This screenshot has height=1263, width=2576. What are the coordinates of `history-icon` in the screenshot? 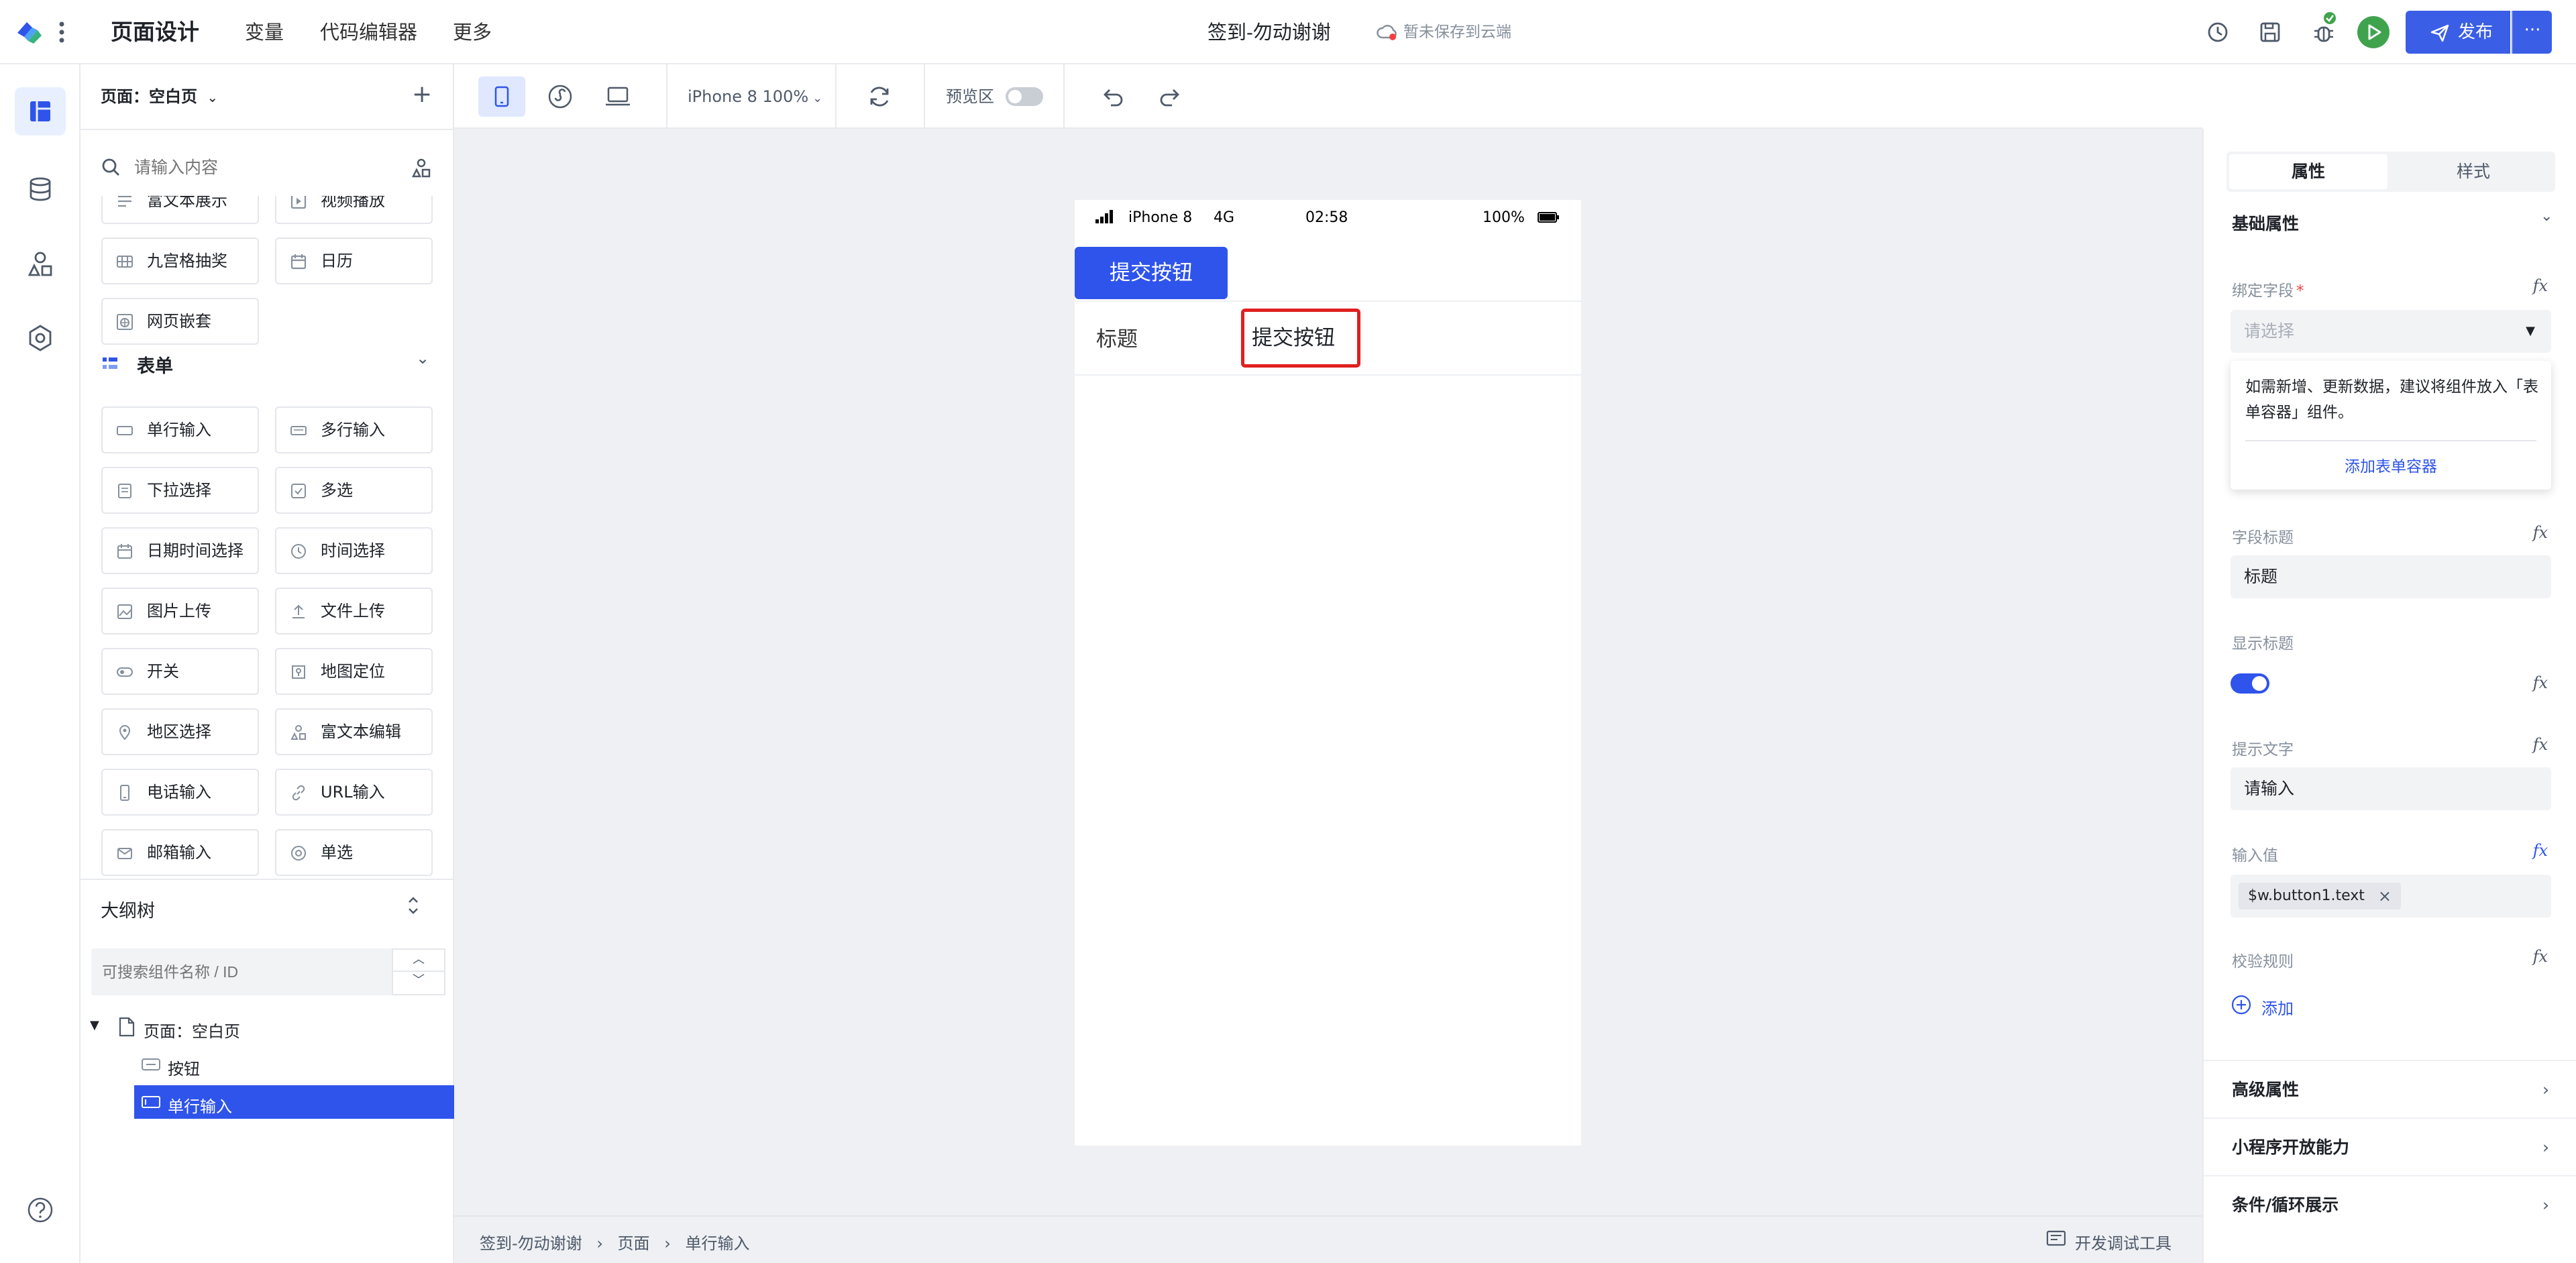 It's located at (2217, 32).